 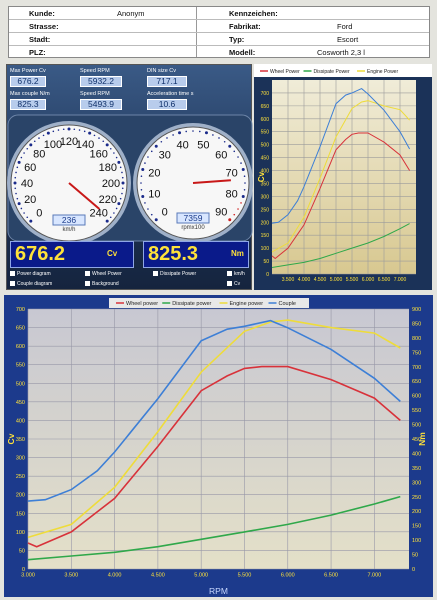 I want to click on x-tick-label: 4.000, so click(x=304, y=280).